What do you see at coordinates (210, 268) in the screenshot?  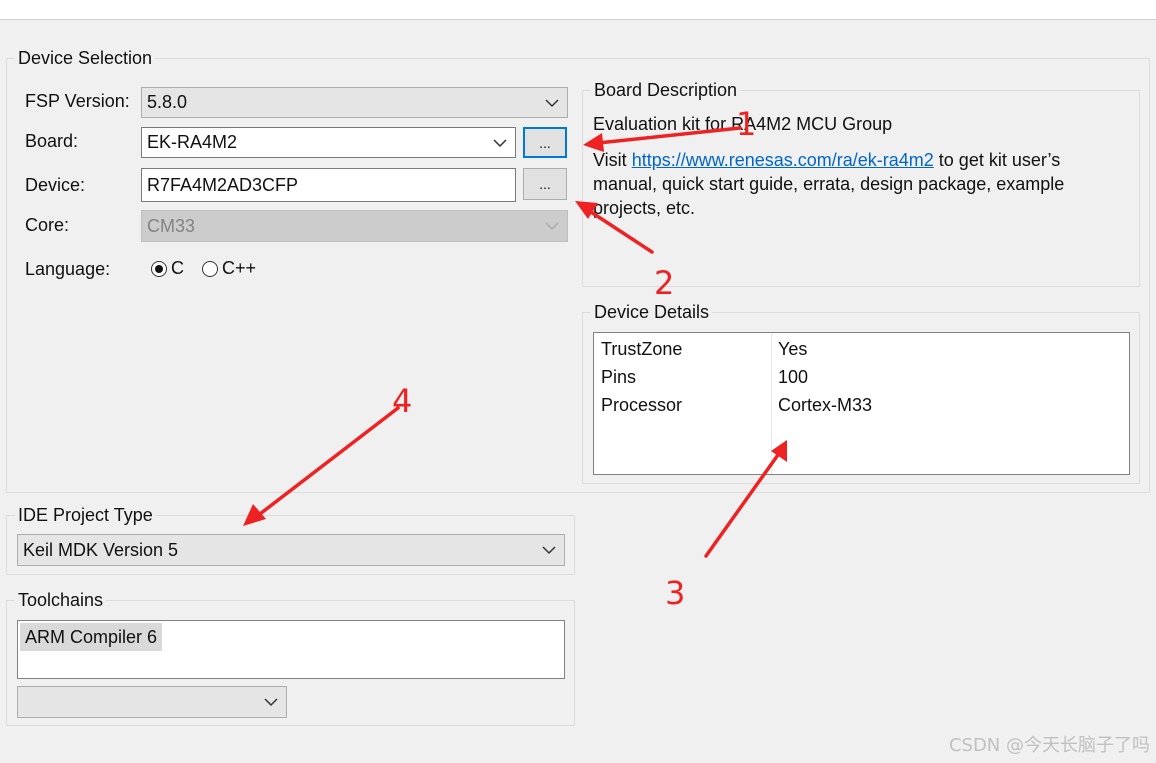 I see `radio-unchecked-icon` at bounding box center [210, 268].